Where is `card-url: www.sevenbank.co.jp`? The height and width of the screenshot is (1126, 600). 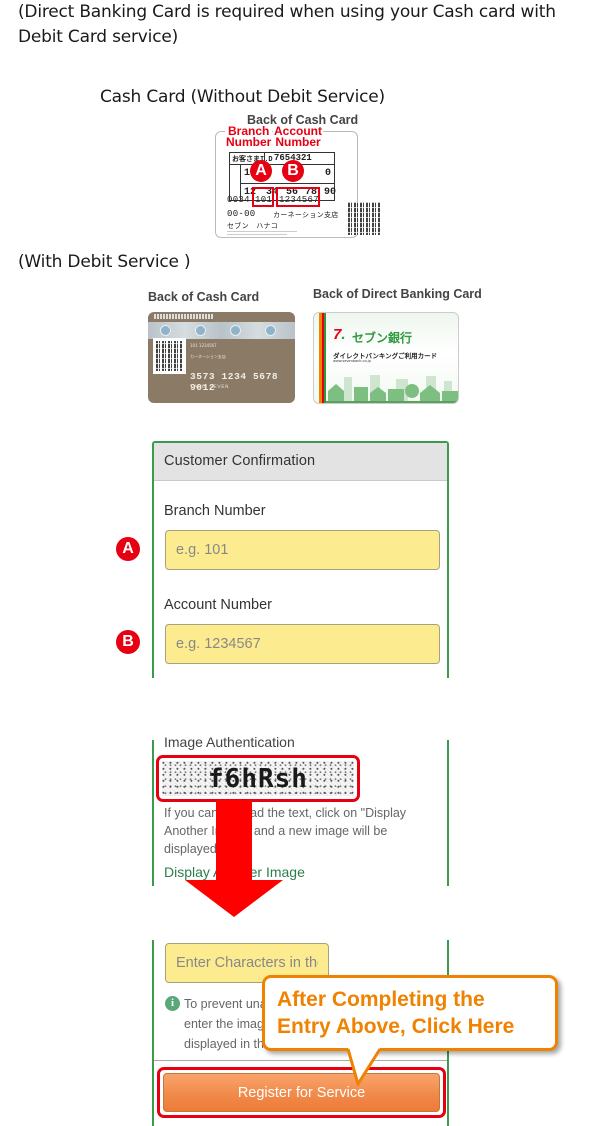
card-url: www.sevenbank.co.jp is located at coordinates (352, 361).